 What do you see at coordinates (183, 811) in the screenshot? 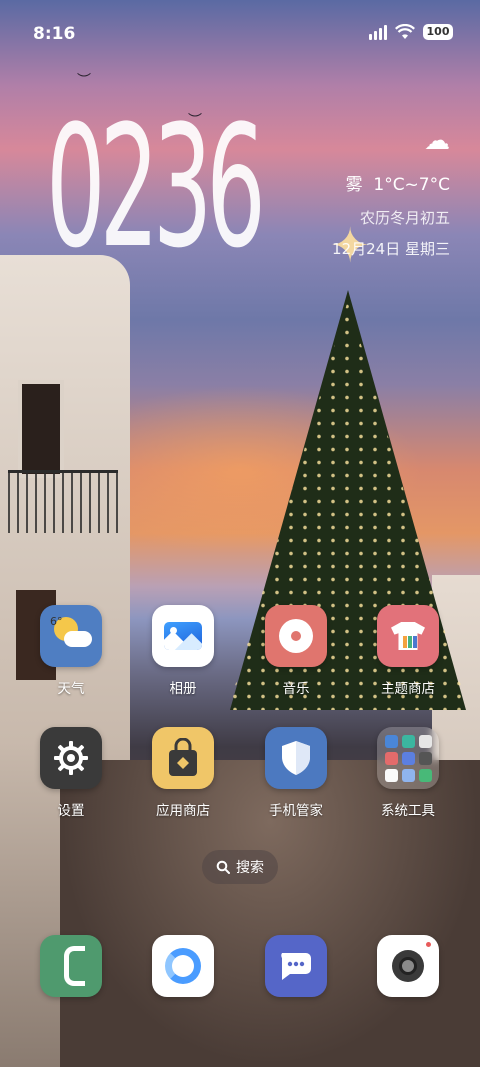
I see `app-label: 应用商店` at bounding box center [183, 811].